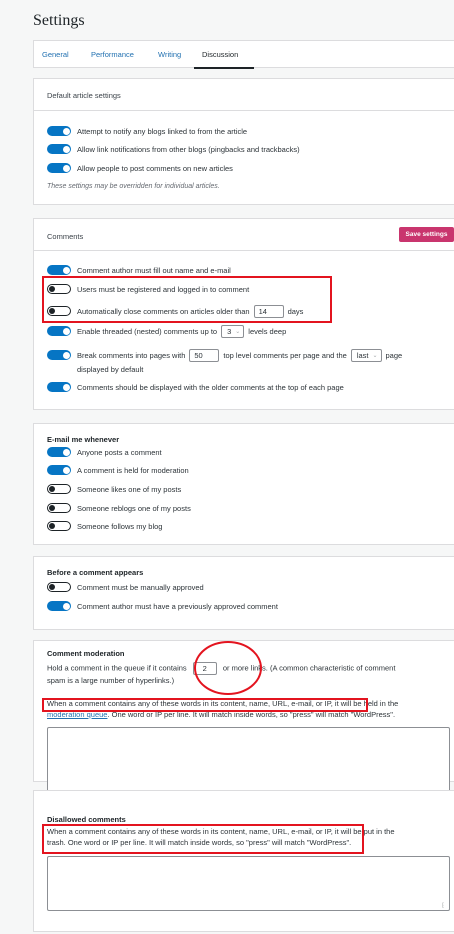  Describe the element at coordinates (205, 705) in the screenshot. I see `highlight-box-moderation-words` at that location.